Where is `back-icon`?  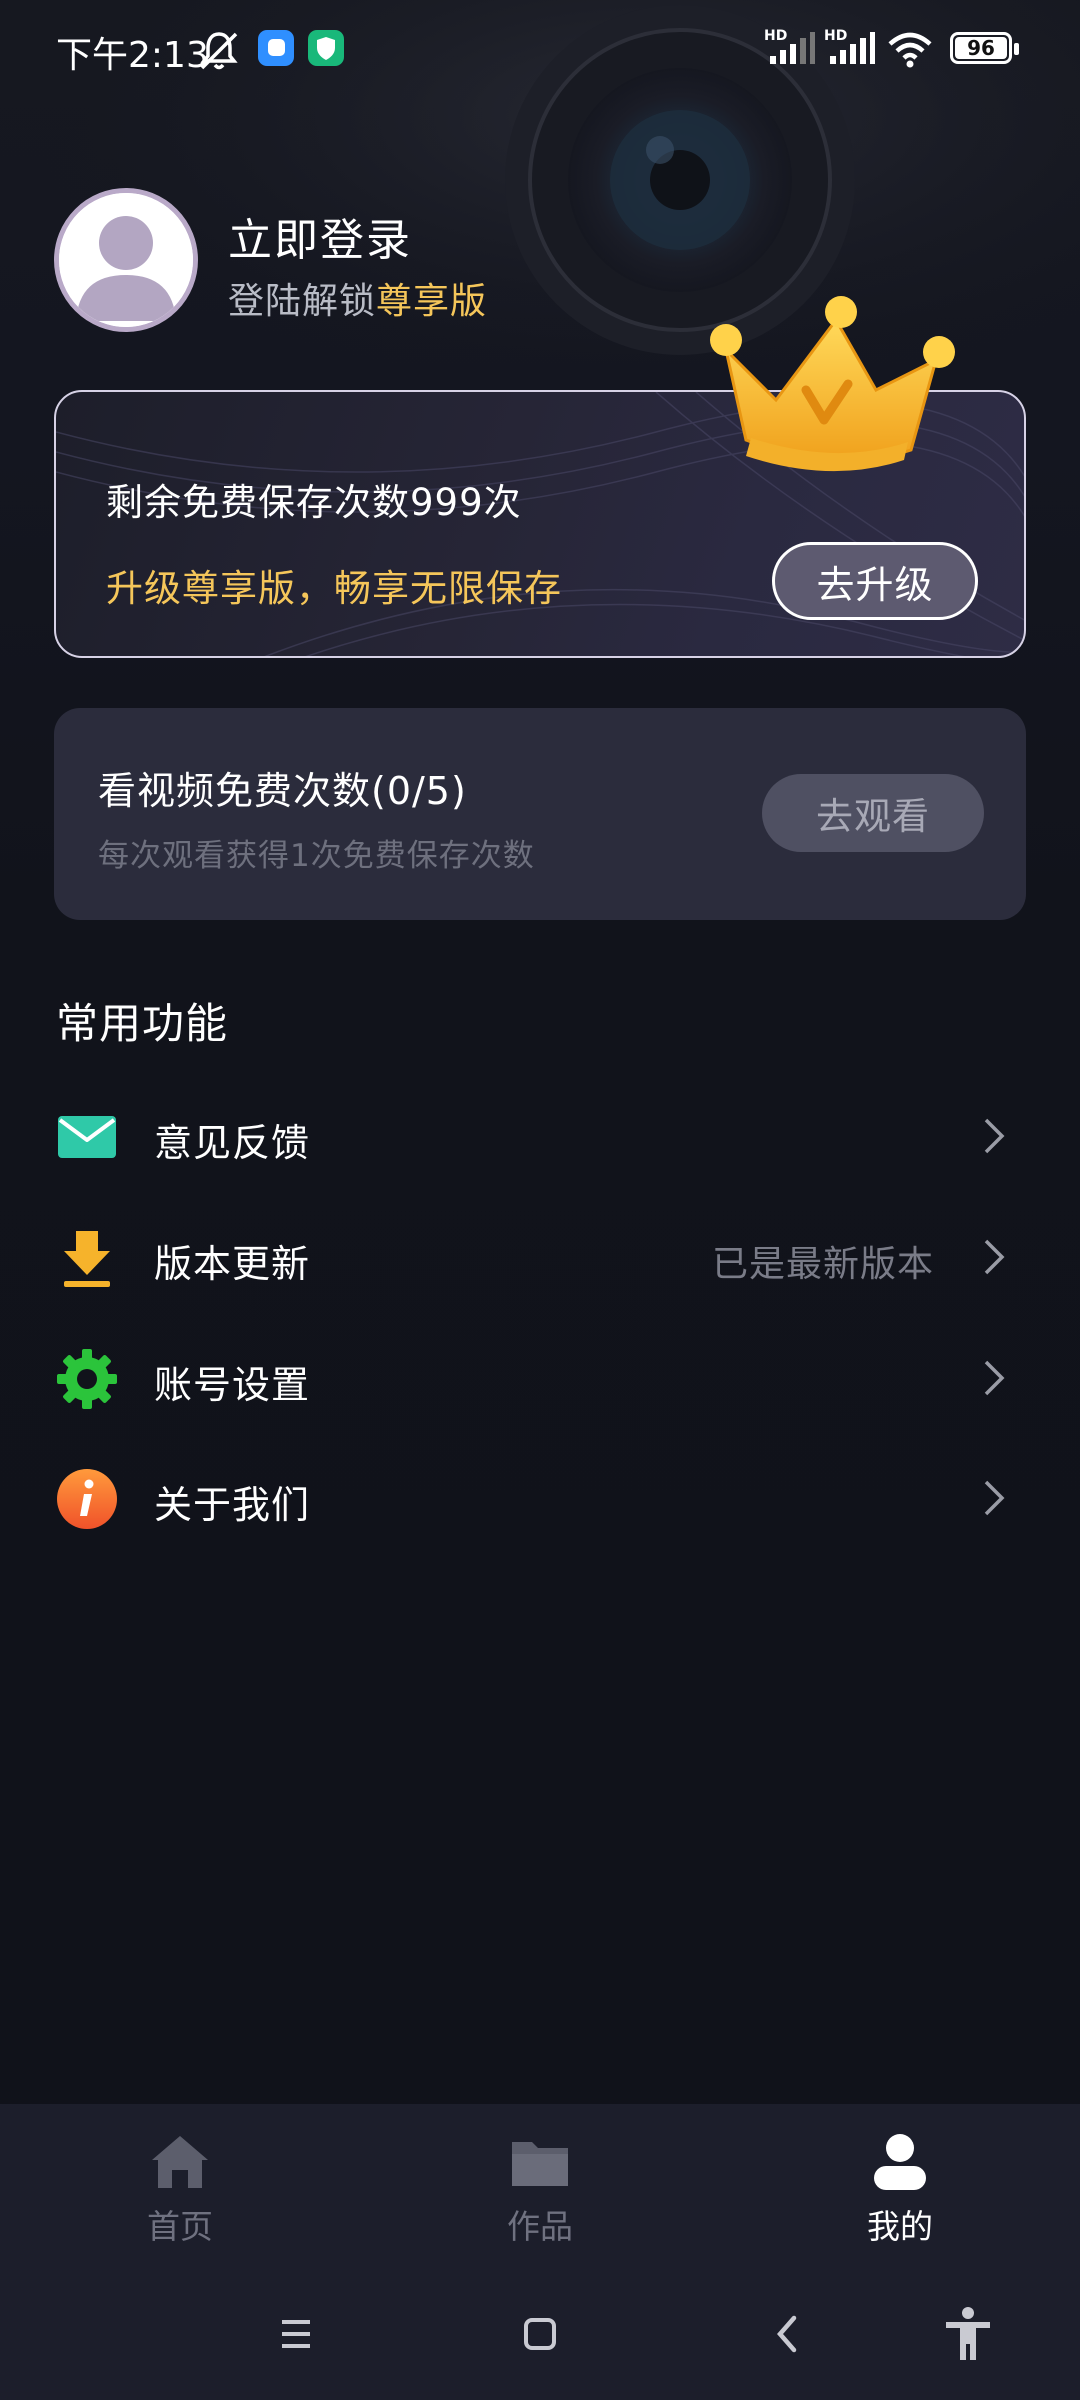 back-icon is located at coordinates (788, 2334).